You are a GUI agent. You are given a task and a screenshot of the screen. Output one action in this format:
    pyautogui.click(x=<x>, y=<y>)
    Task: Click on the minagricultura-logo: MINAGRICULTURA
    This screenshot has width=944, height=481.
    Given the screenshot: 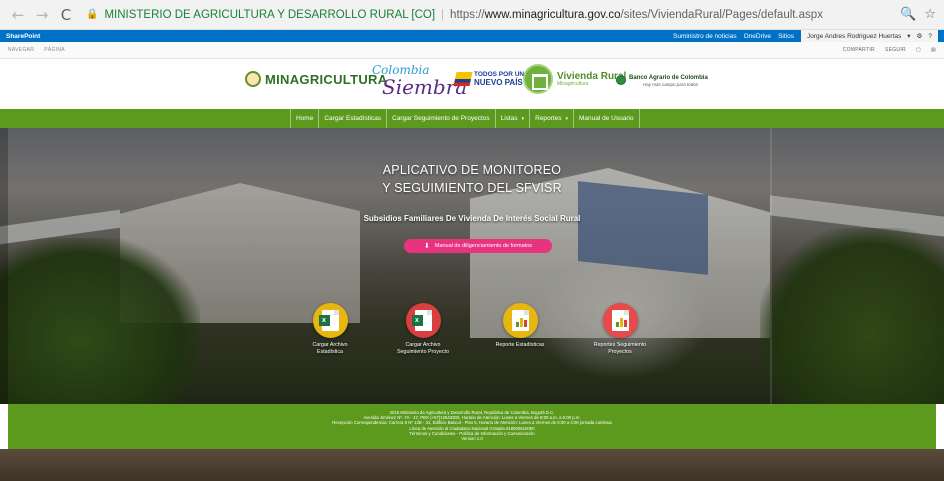 What is the action you would take?
    pyautogui.click(x=316, y=79)
    